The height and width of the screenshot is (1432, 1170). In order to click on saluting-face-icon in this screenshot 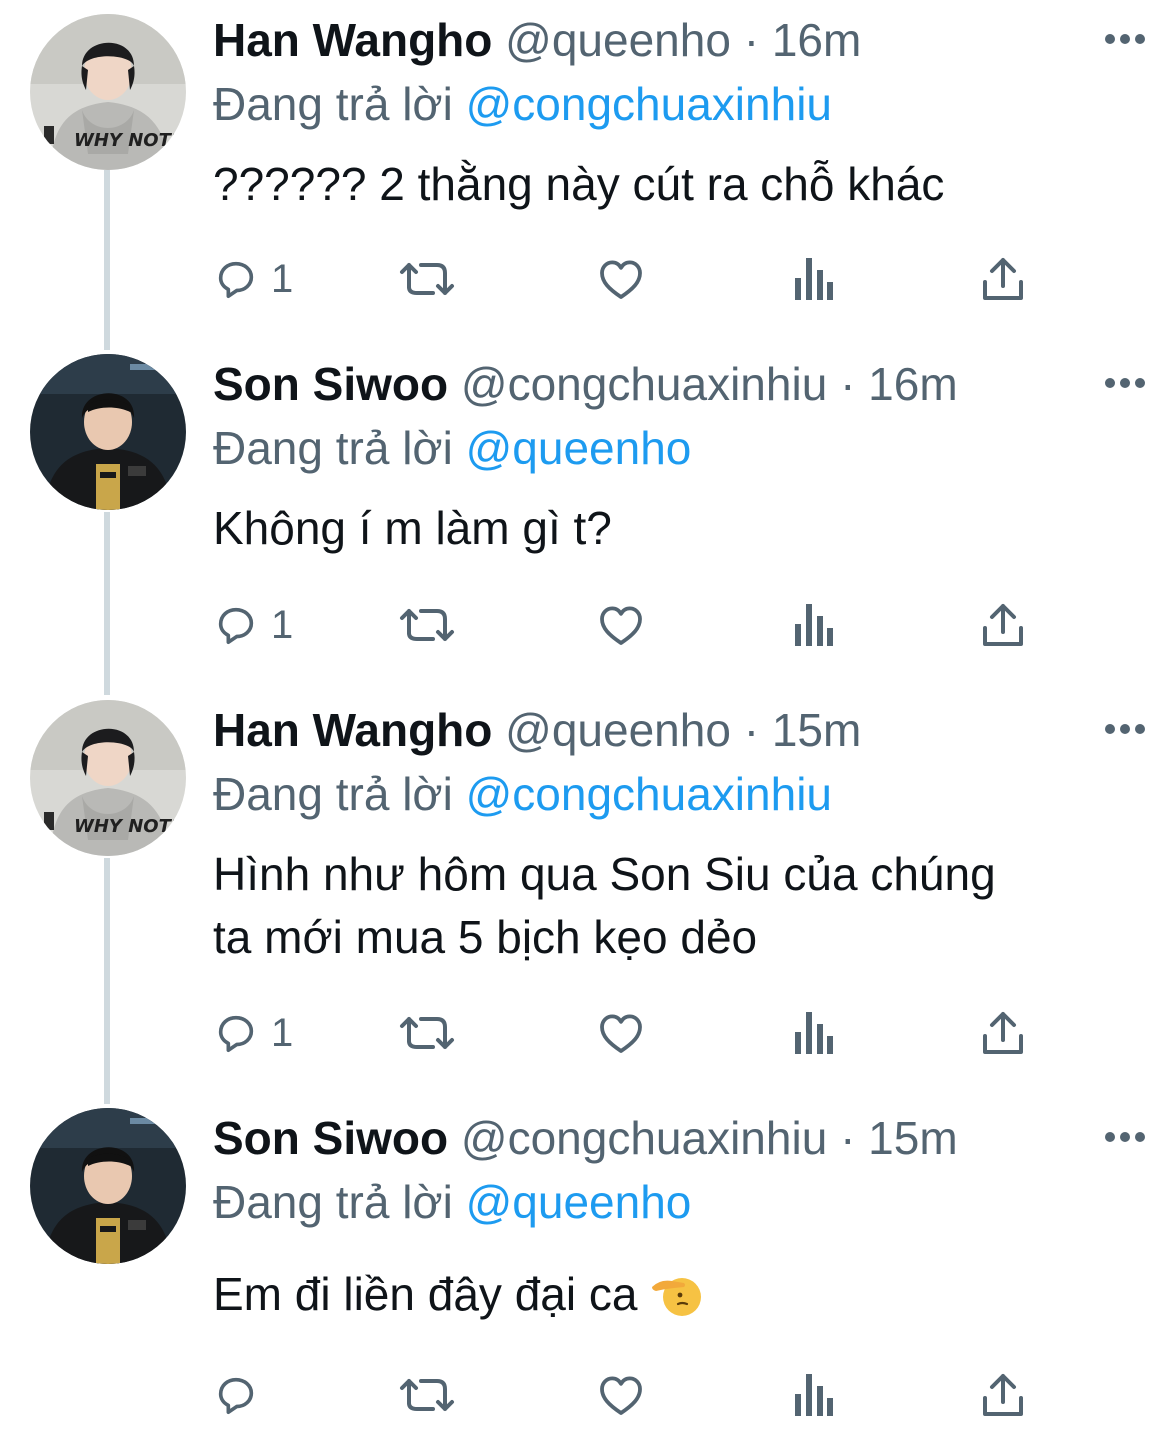, I will do `click(676, 1293)`.